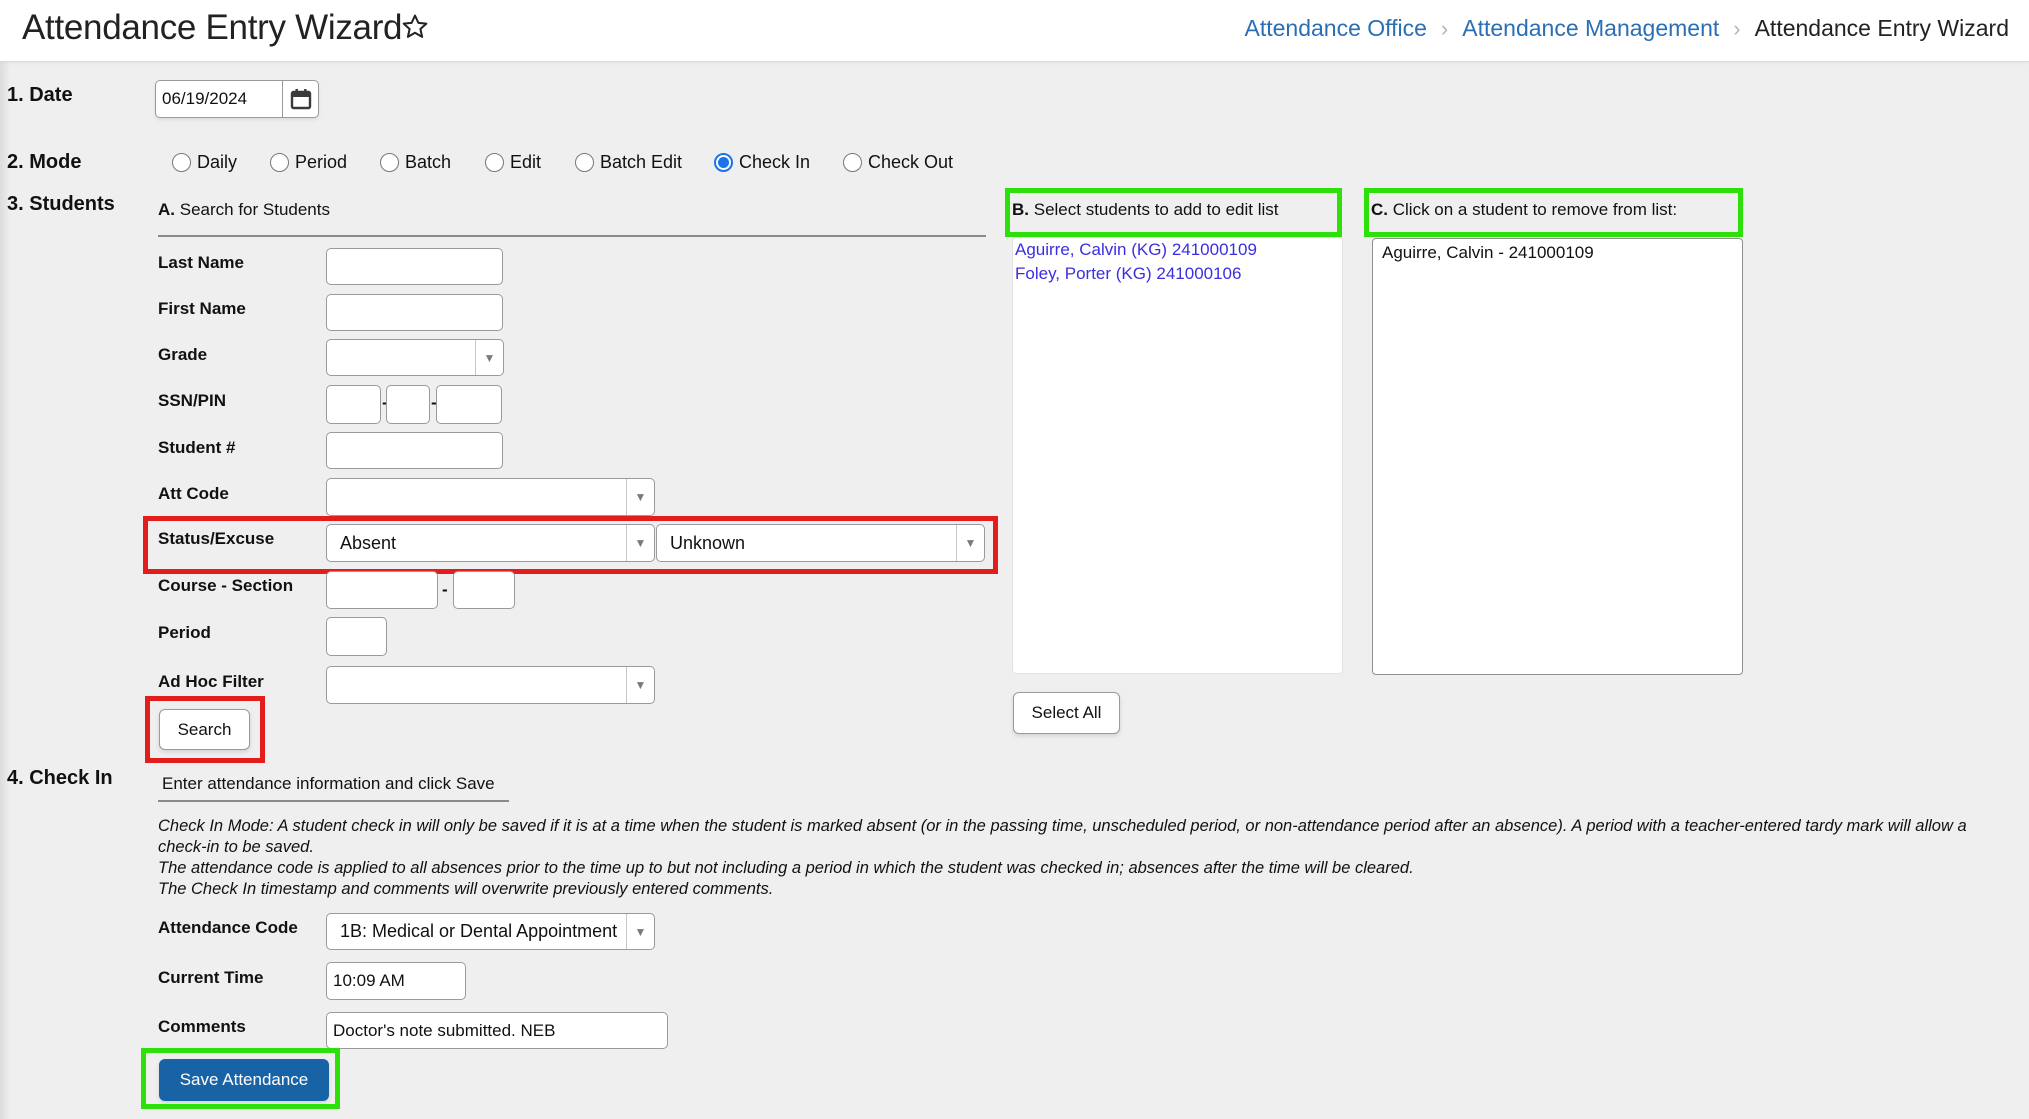  I want to click on radio-label: Batch, so click(428, 162).